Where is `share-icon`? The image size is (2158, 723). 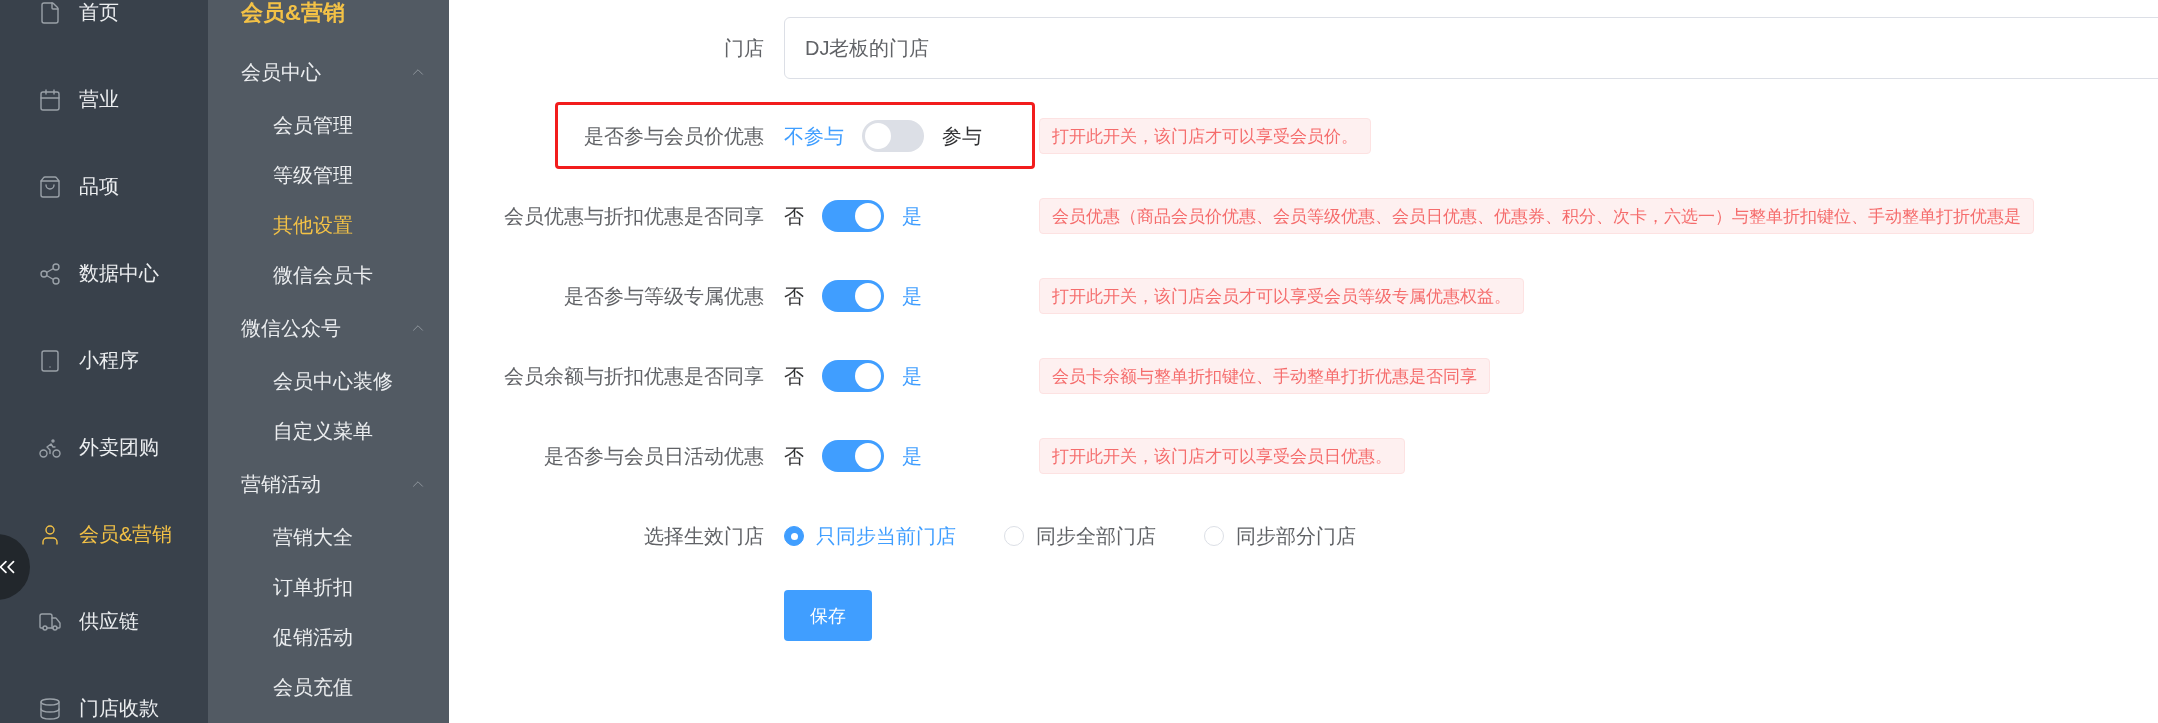
share-icon is located at coordinates (50, 273).